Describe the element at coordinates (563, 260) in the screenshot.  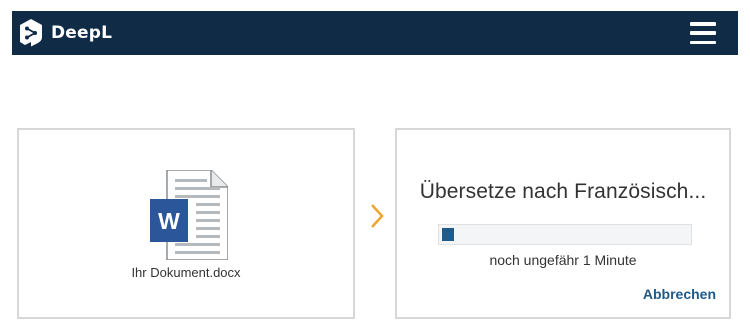
I see `time-remaining-text: noch ungefähr 1 Minute` at that location.